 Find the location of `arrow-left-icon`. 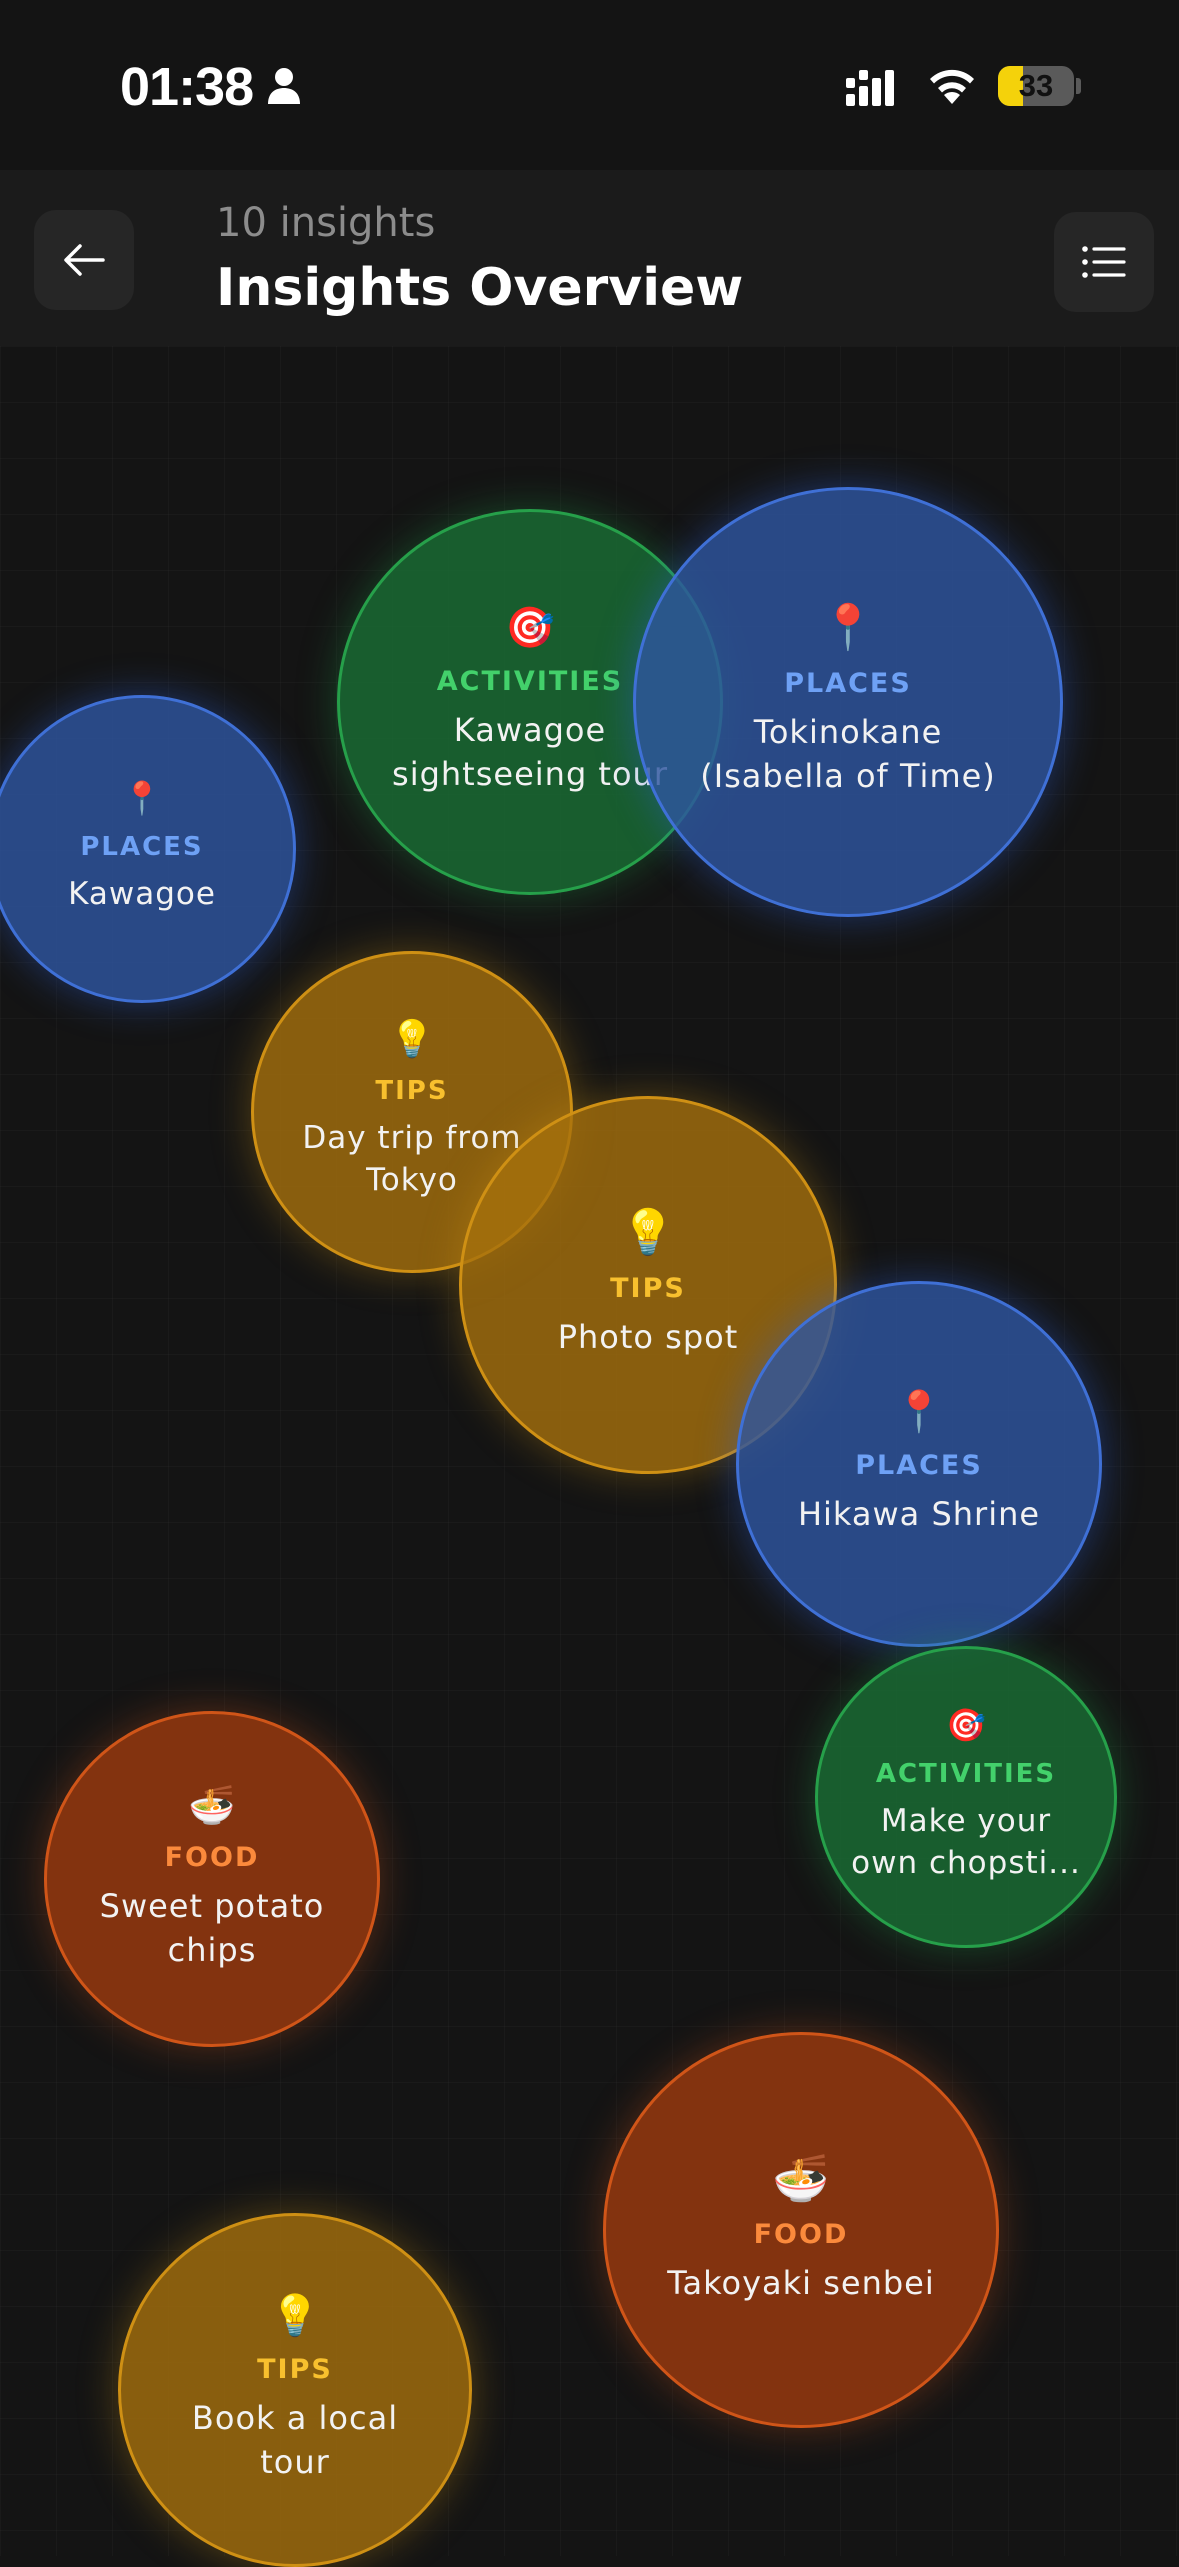

arrow-left-icon is located at coordinates (84, 260).